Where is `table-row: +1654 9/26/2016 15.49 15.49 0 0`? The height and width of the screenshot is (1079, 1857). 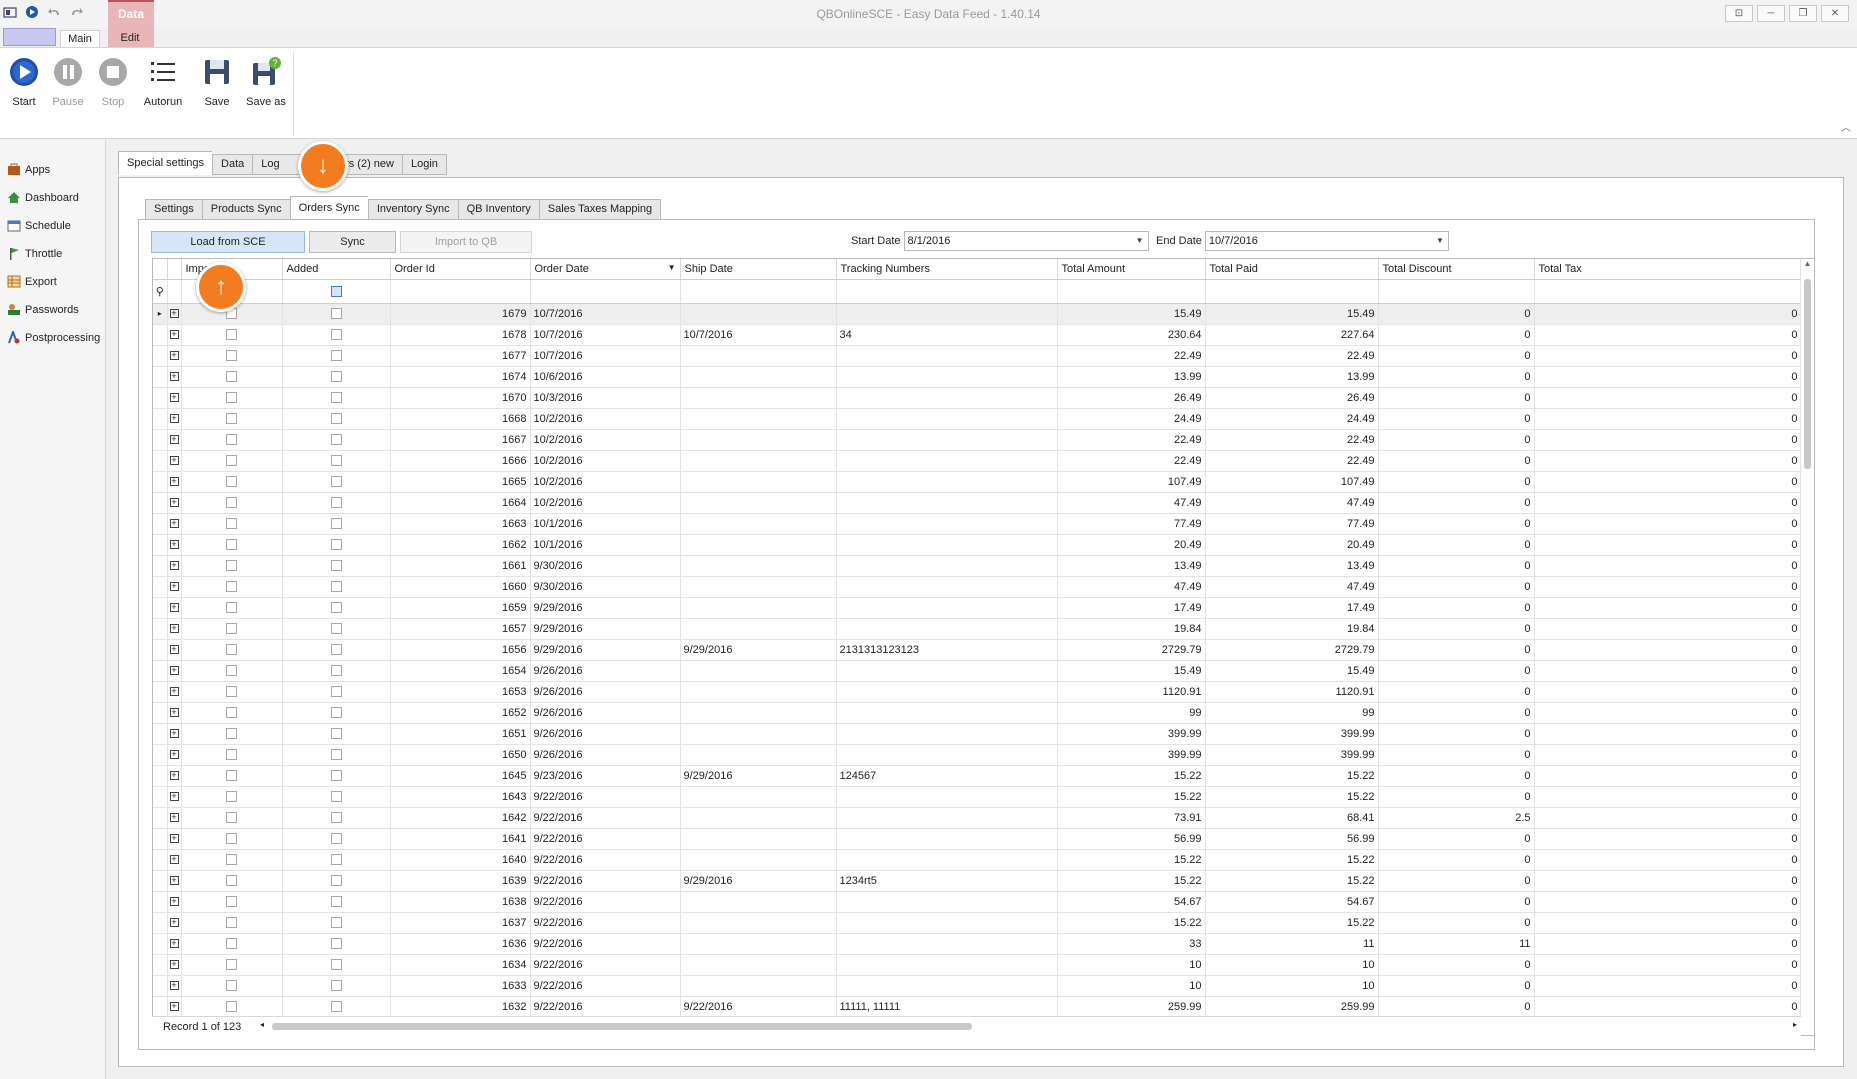
table-row: +1654 9/26/2016 15.49 15.49 0 0 is located at coordinates (977, 671).